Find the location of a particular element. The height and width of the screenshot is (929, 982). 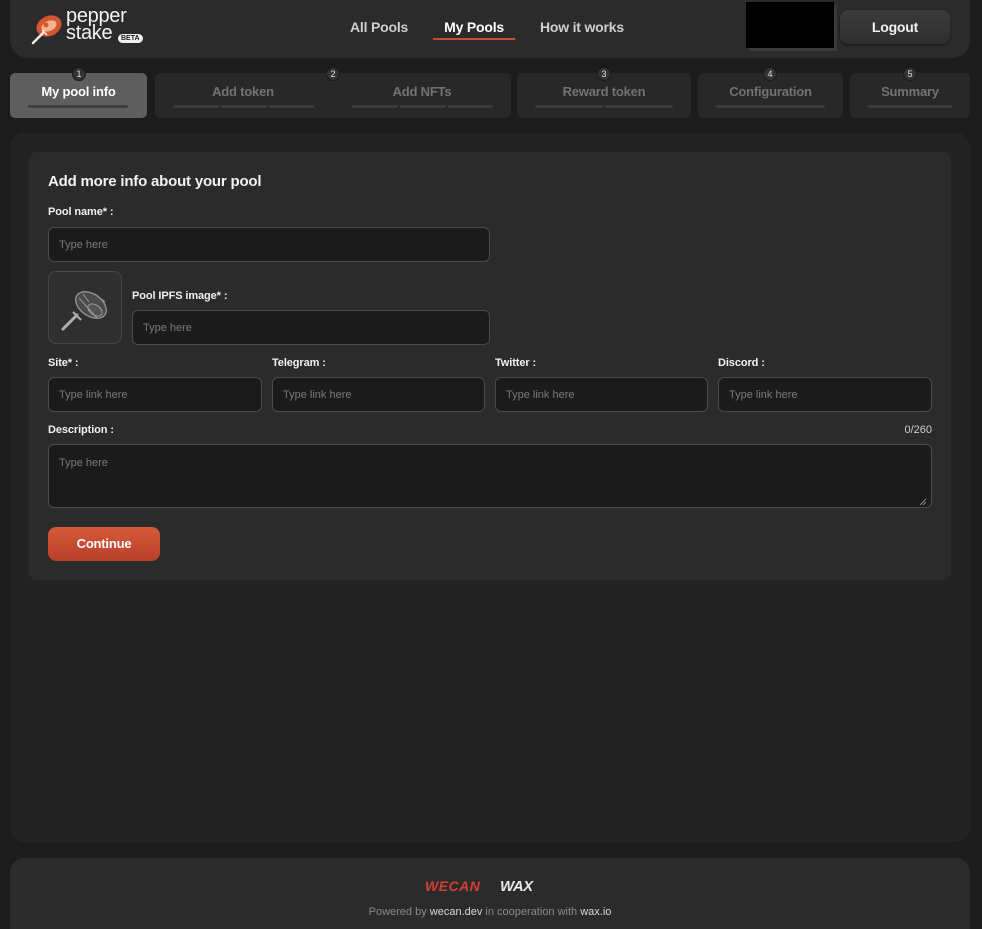

step-label: Reward token is located at coordinates (604, 91).